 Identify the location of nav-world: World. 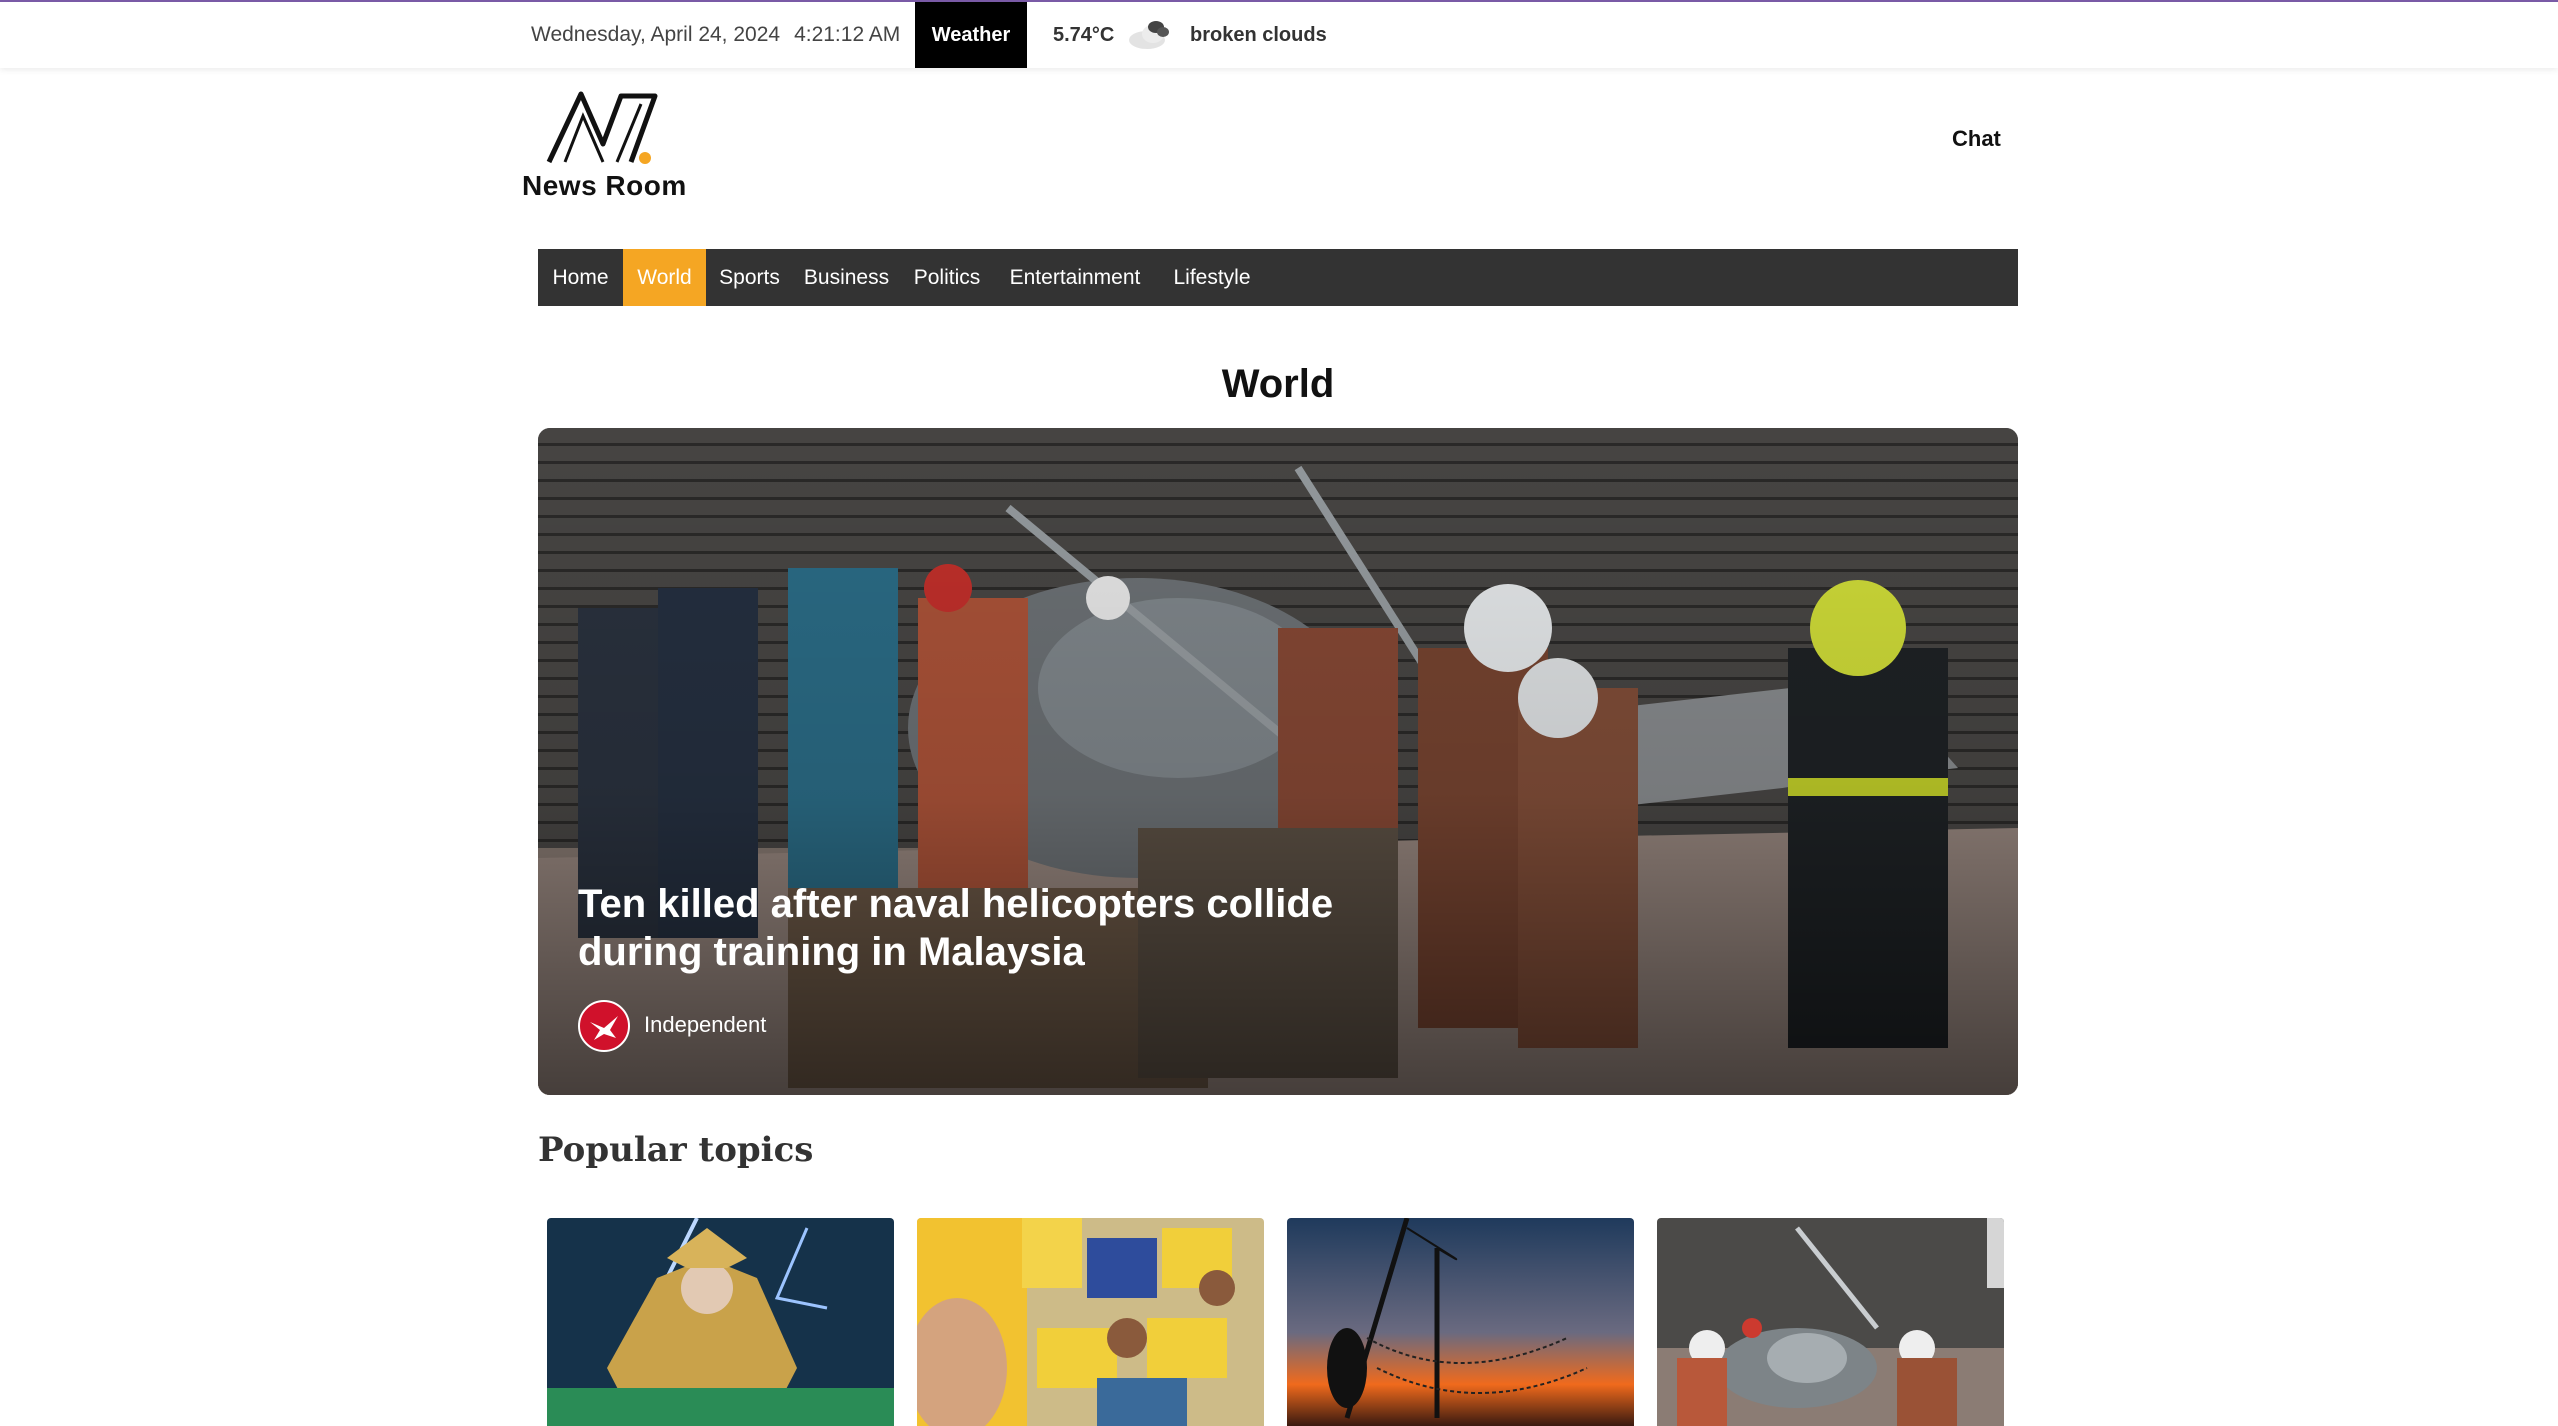
(664, 277).